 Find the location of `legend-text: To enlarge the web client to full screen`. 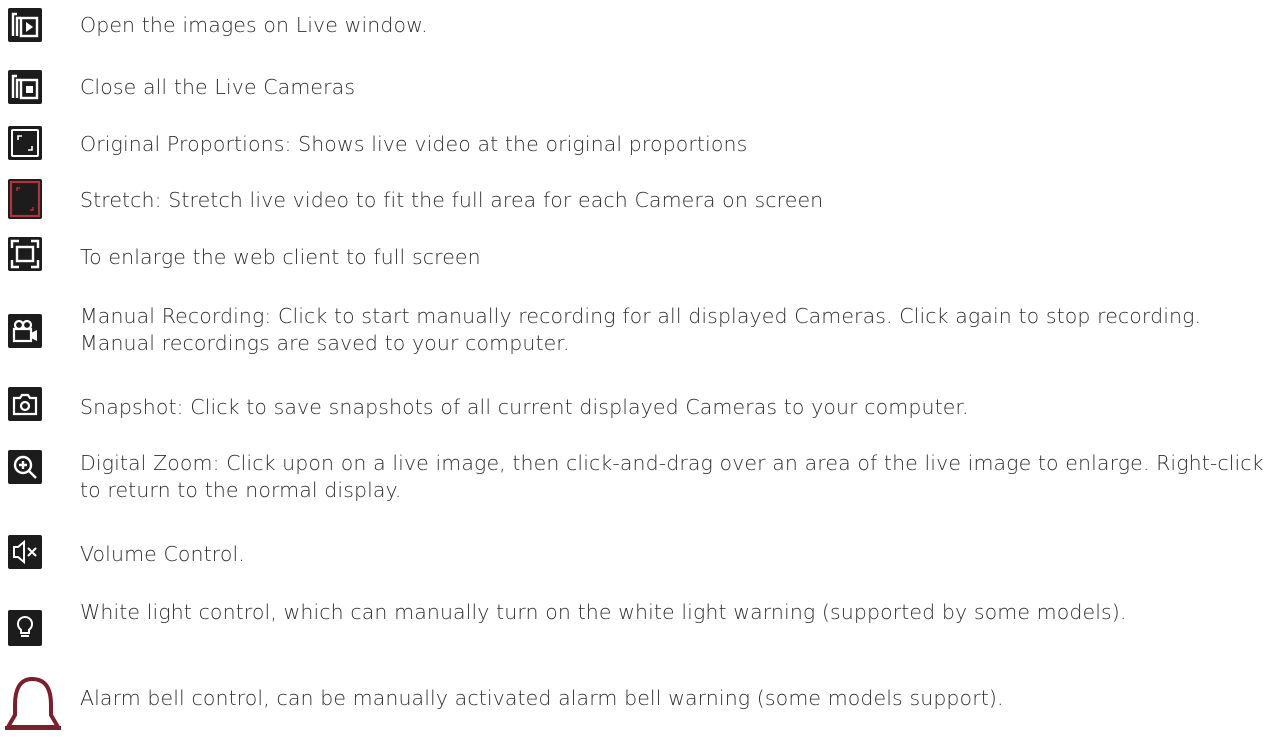

legend-text: To enlarge the web client to full screen is located at coordinates (280, 257).